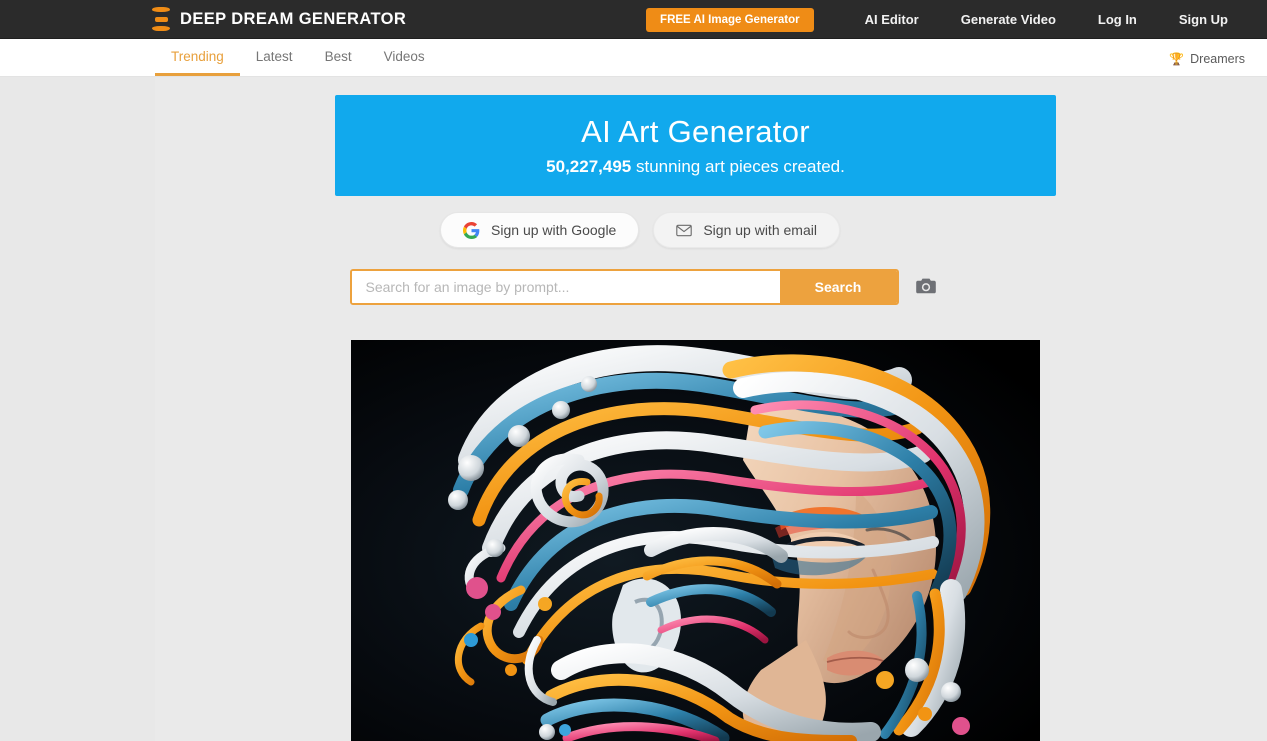 The height and width of the screenshot is (741, 1267). What do you see at coordinates (589, 166) in the screenshot?
I see `art-pieces-count: 50,227,495` at bounding box center [589, 166].